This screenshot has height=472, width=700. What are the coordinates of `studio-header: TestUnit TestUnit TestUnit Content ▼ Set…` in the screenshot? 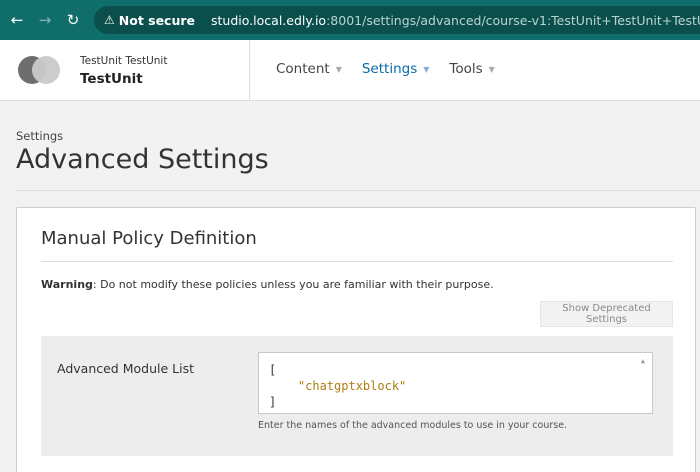 It's located at (350, 70).